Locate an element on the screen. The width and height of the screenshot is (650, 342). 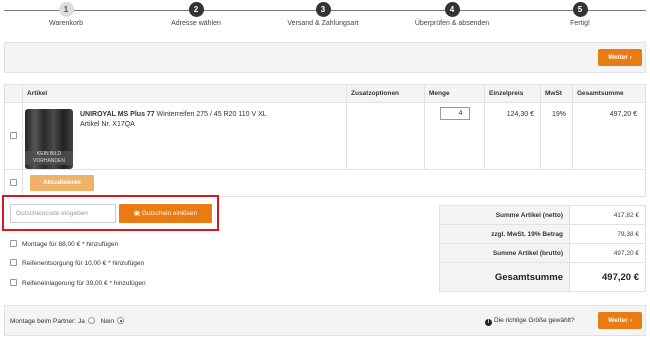
weiter-button-bottom: Weiter › is located at coordinates (620, 320).